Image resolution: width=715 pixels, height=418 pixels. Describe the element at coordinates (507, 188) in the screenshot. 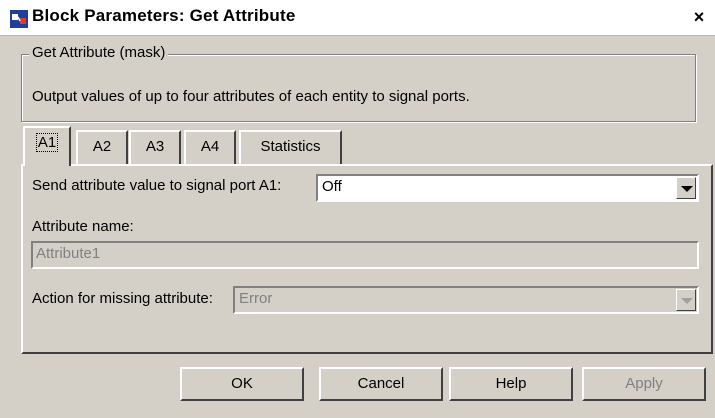

I see `send-attribute-select: Off` at that location.